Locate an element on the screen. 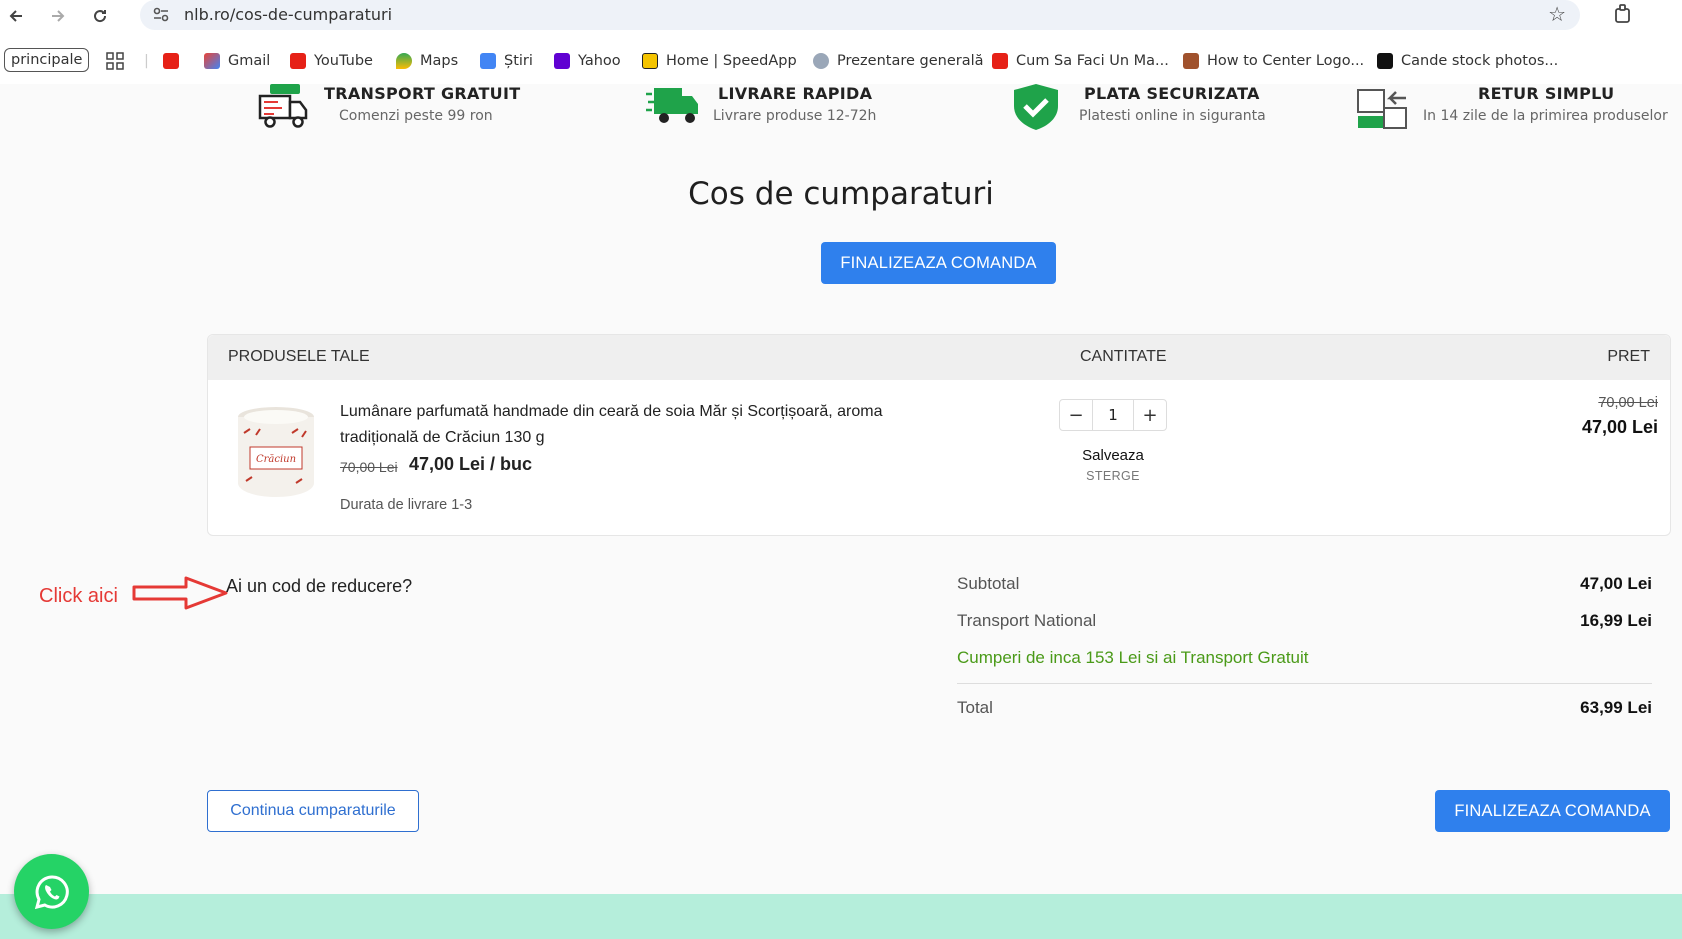 The height and width of the screenshot is (939, 1682). shipping-value: 16,99 Lei is located at coordinates (1616, 620).